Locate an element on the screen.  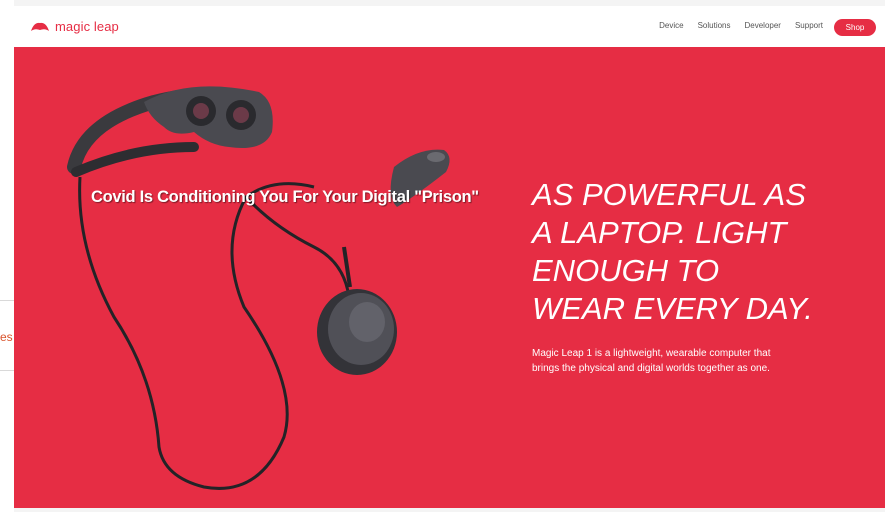
magic-leap-logo-icon is located at coordinates (40, 26).